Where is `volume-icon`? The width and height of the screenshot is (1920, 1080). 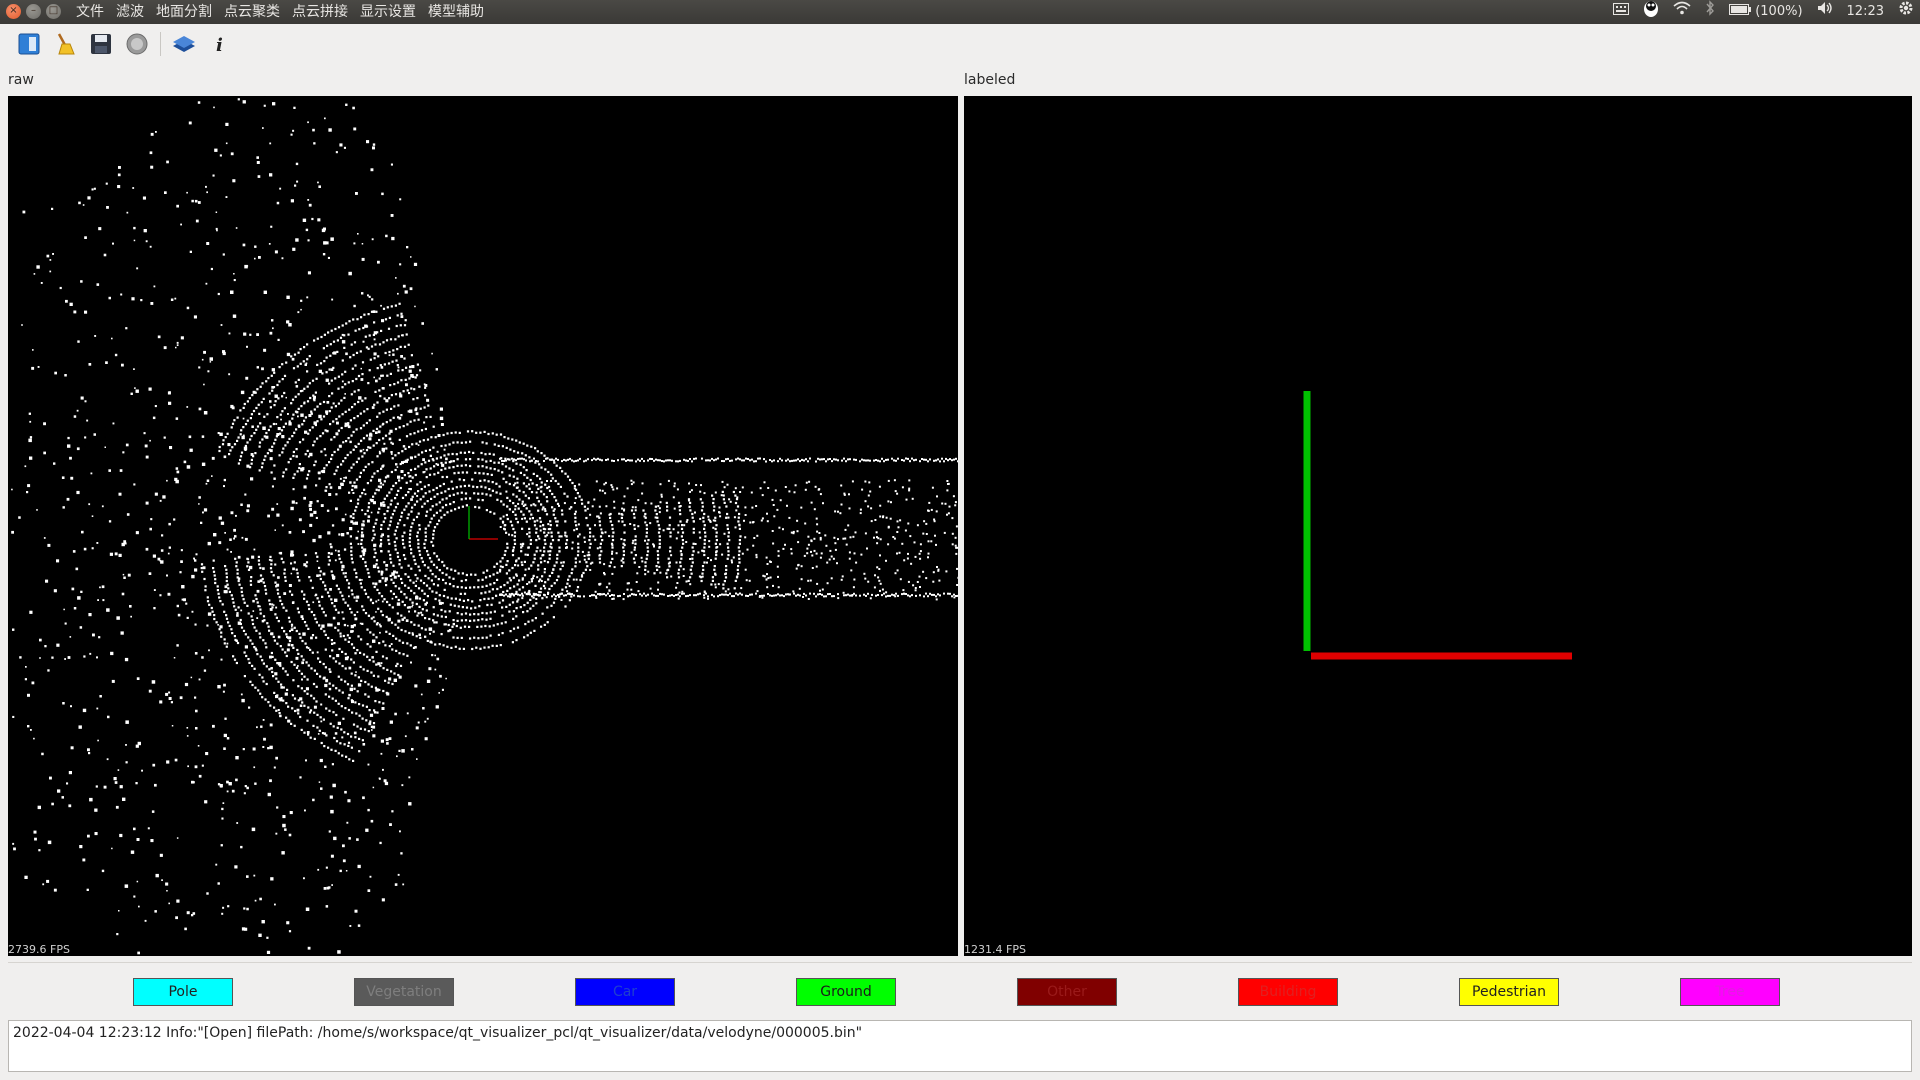 volume-icon is located at coordinates (1825, 12).